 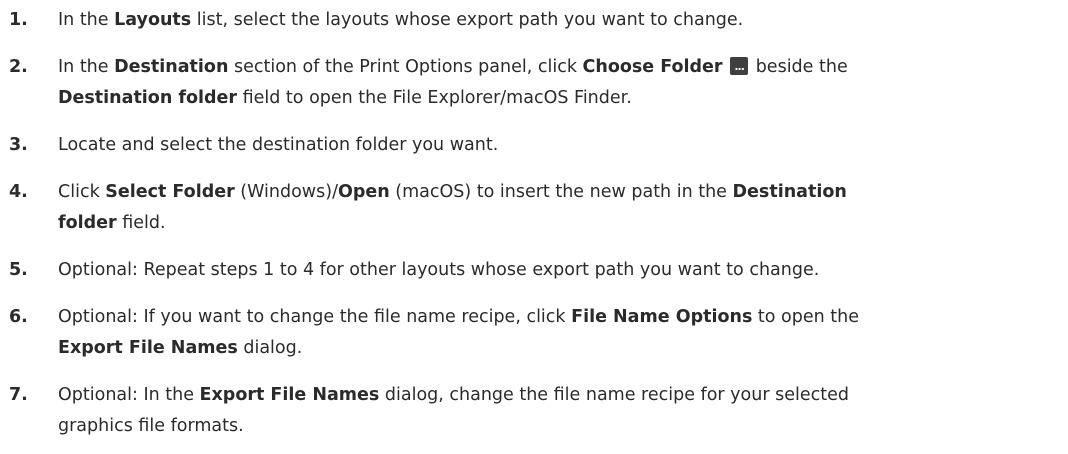 What do you see at coordinates (87, 223) in the screenshot?
I see `ui-term-folder: folder` at bounding box center [87, 223].